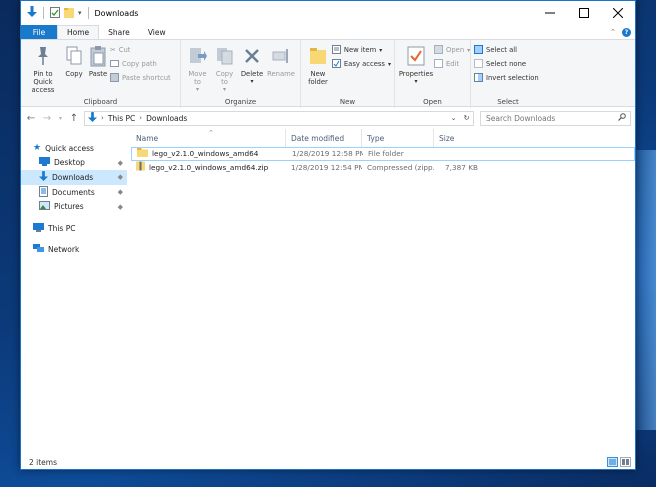 The width and height of the screenshot is (656, 487). I want to click on close-button, so click(618, 13).